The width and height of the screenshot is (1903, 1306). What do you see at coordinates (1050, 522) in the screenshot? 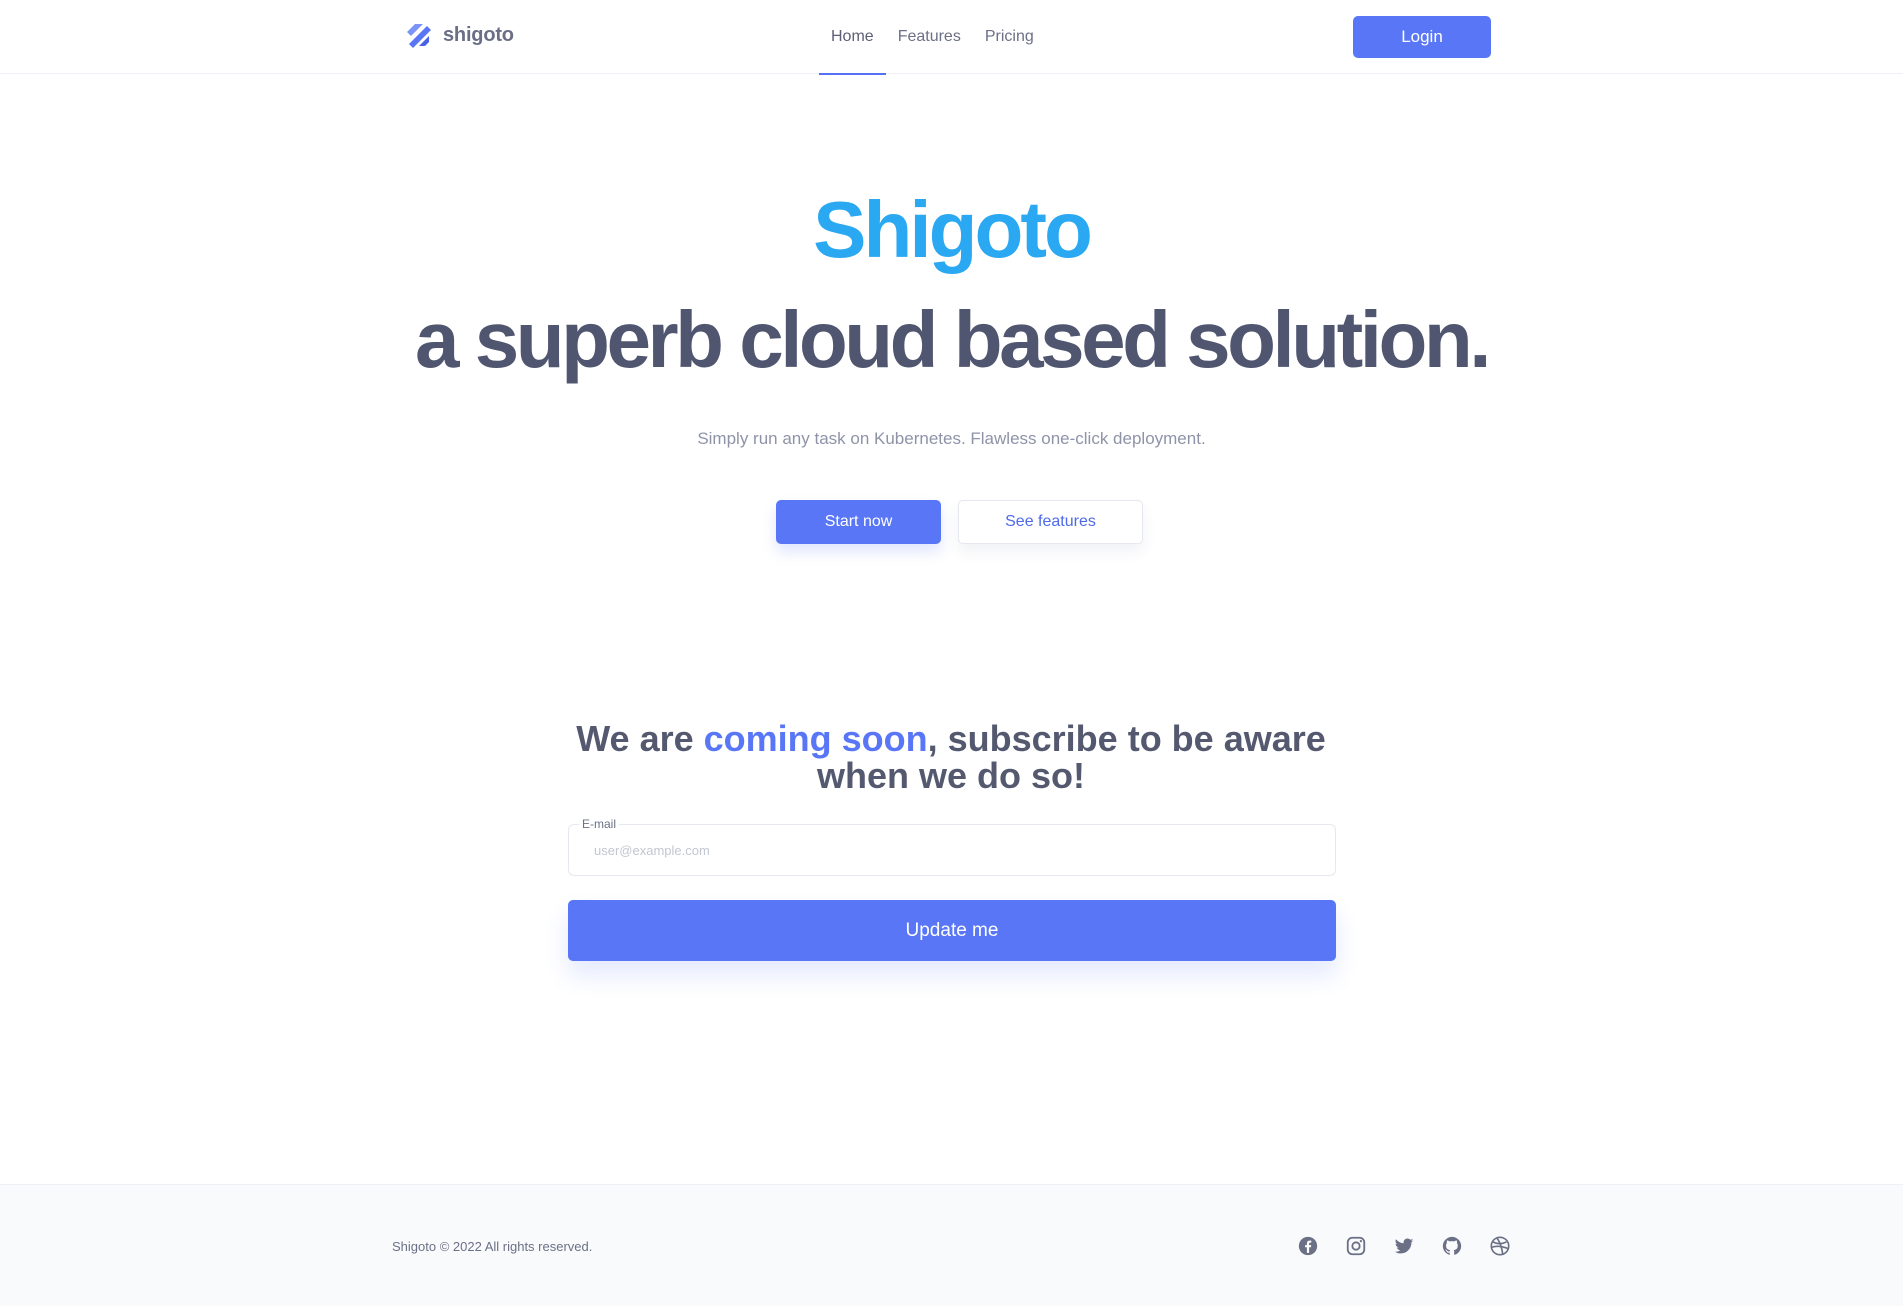
I see `see-features-button: See features` at bounding box center [1050, 522].